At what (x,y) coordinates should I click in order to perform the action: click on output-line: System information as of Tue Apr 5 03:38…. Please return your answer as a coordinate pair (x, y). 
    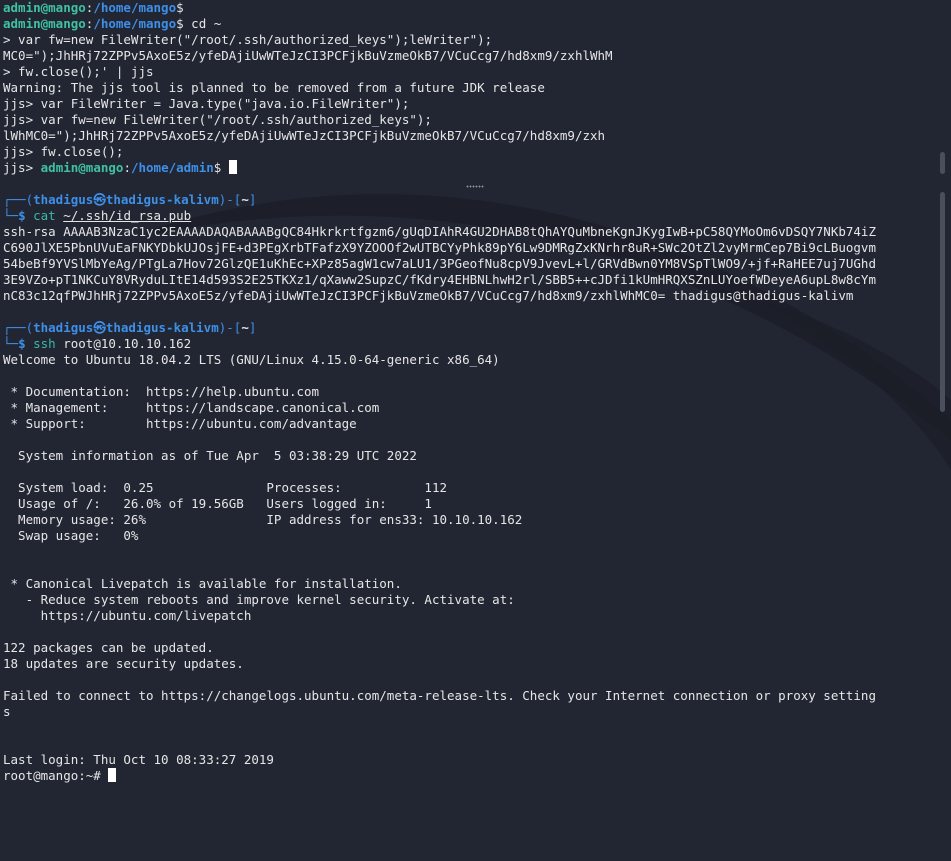
    Looking at the image, I should click on (210, 455).